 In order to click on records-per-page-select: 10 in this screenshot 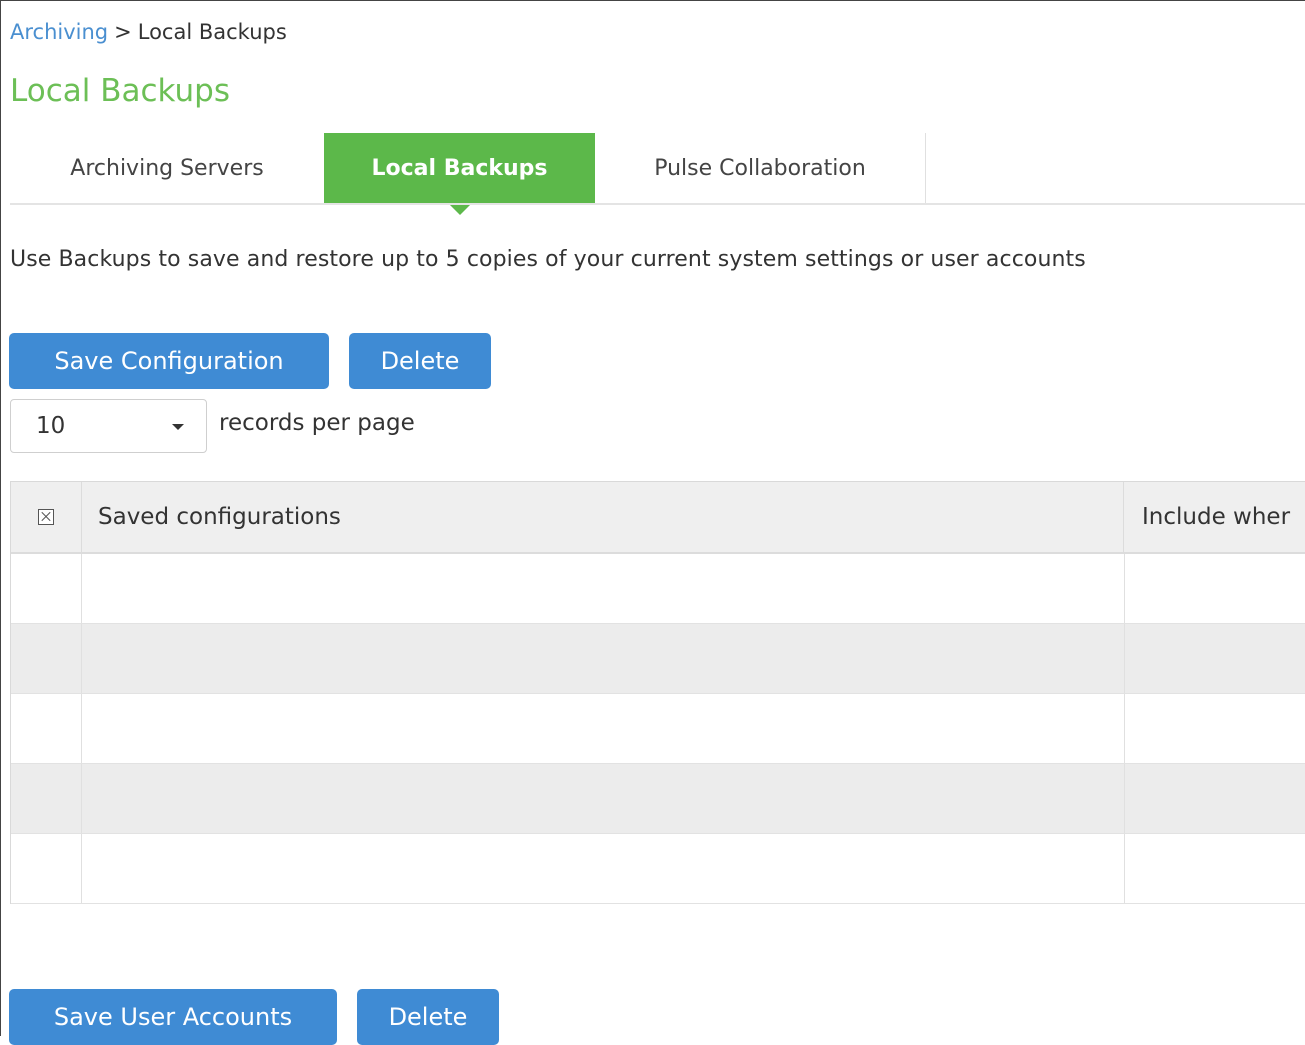, I will do `click(108, 426)`.